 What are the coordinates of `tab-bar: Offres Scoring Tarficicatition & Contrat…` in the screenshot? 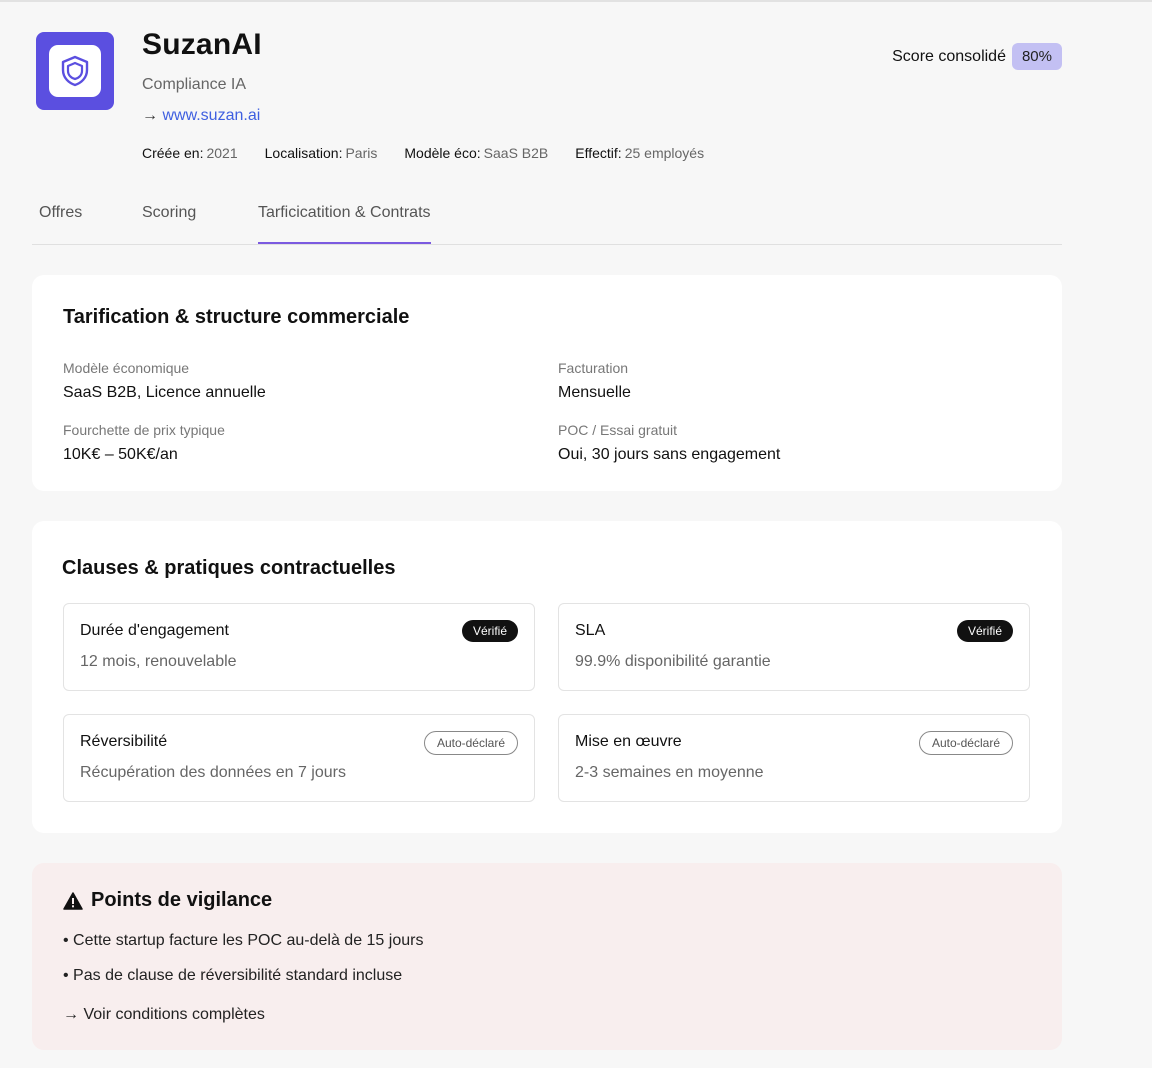 It's located at (547, 218).